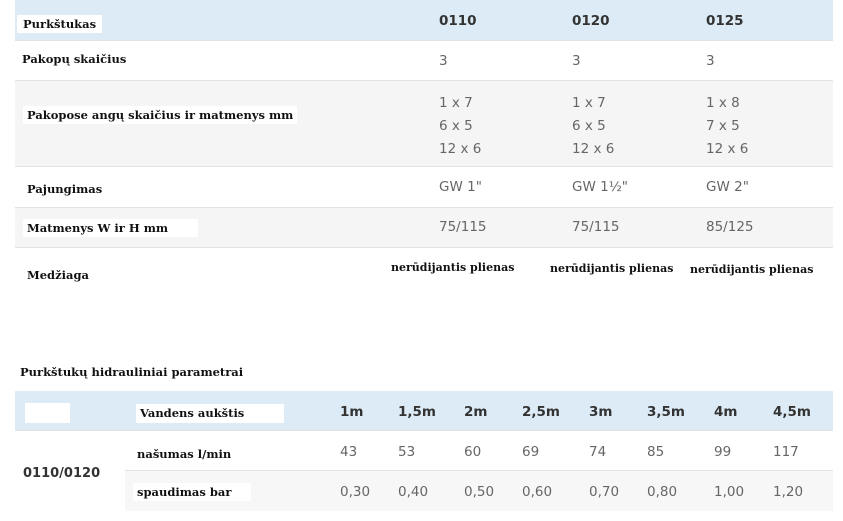 The height and width of the screenshot is (521, 843). What do you see at coordinates (601, 412) in the screenshot?
I see `header-col: 3m` at bounding box center [601, 412].